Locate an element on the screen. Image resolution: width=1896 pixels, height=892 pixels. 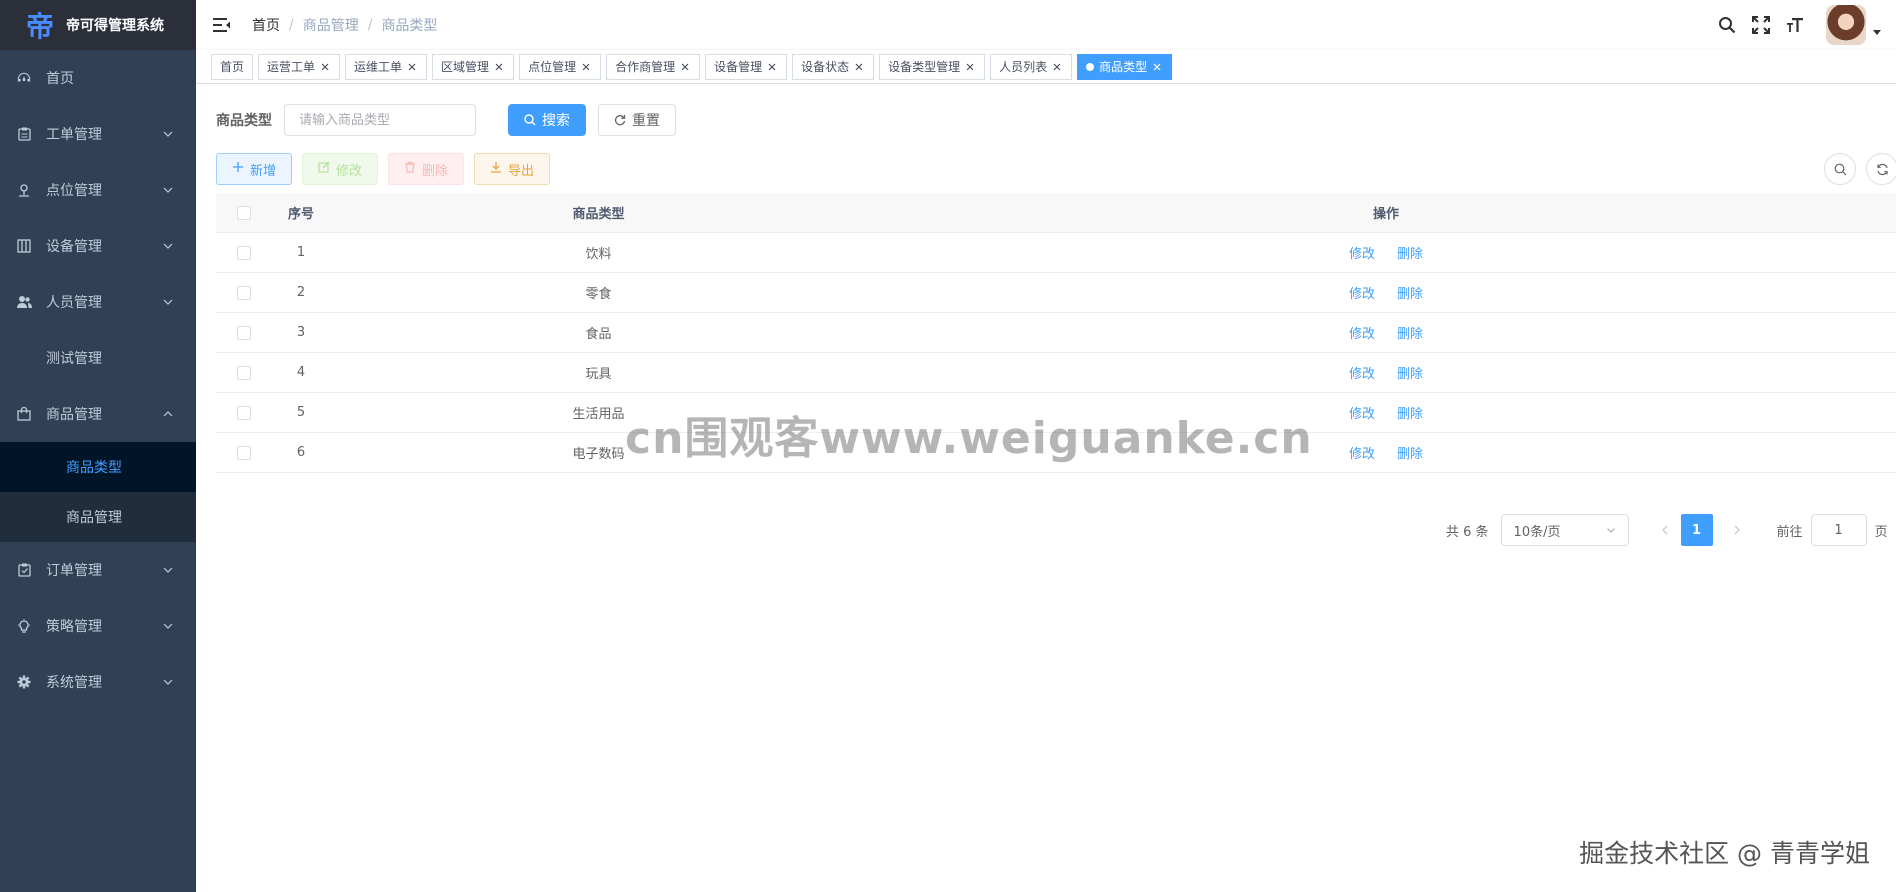
tag-maint-workorder: 运维工单 is located at coordinates (386, 66).